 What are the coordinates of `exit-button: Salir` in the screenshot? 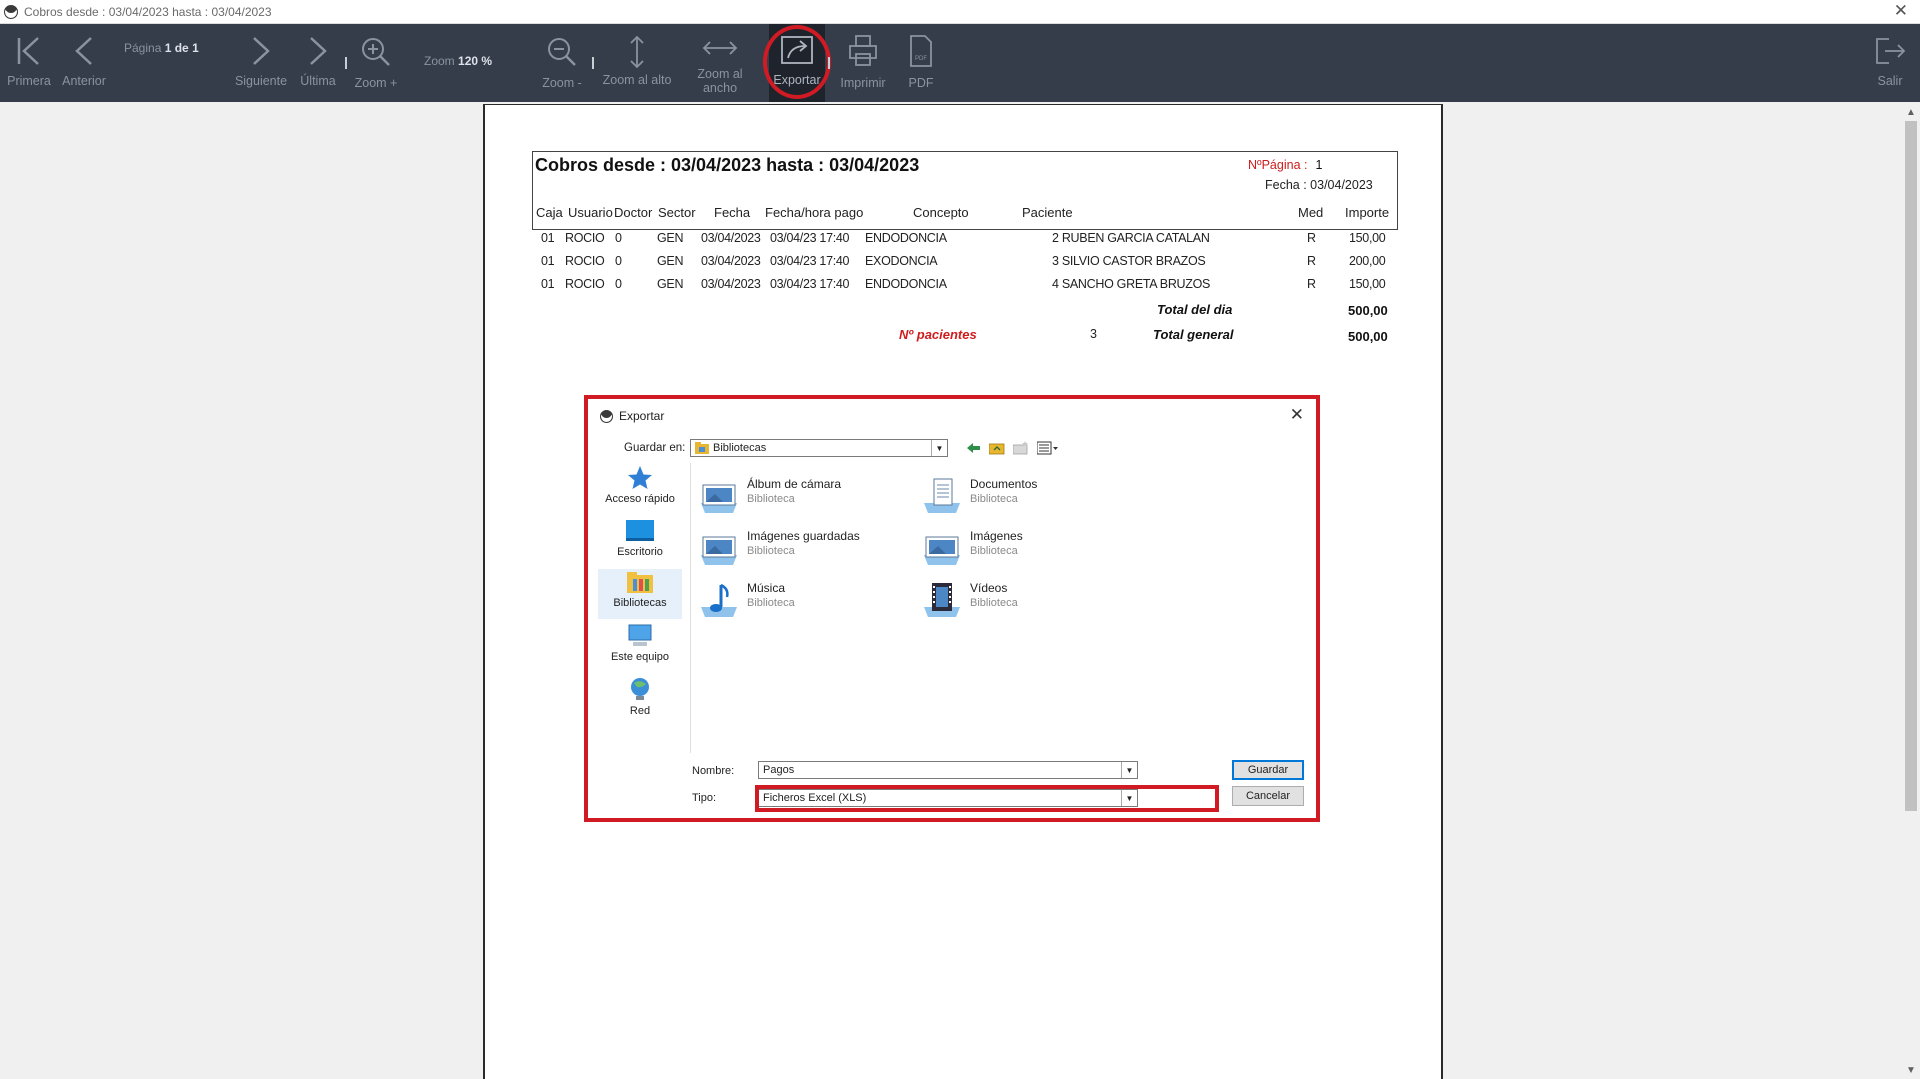 It's located at (1890, 63).